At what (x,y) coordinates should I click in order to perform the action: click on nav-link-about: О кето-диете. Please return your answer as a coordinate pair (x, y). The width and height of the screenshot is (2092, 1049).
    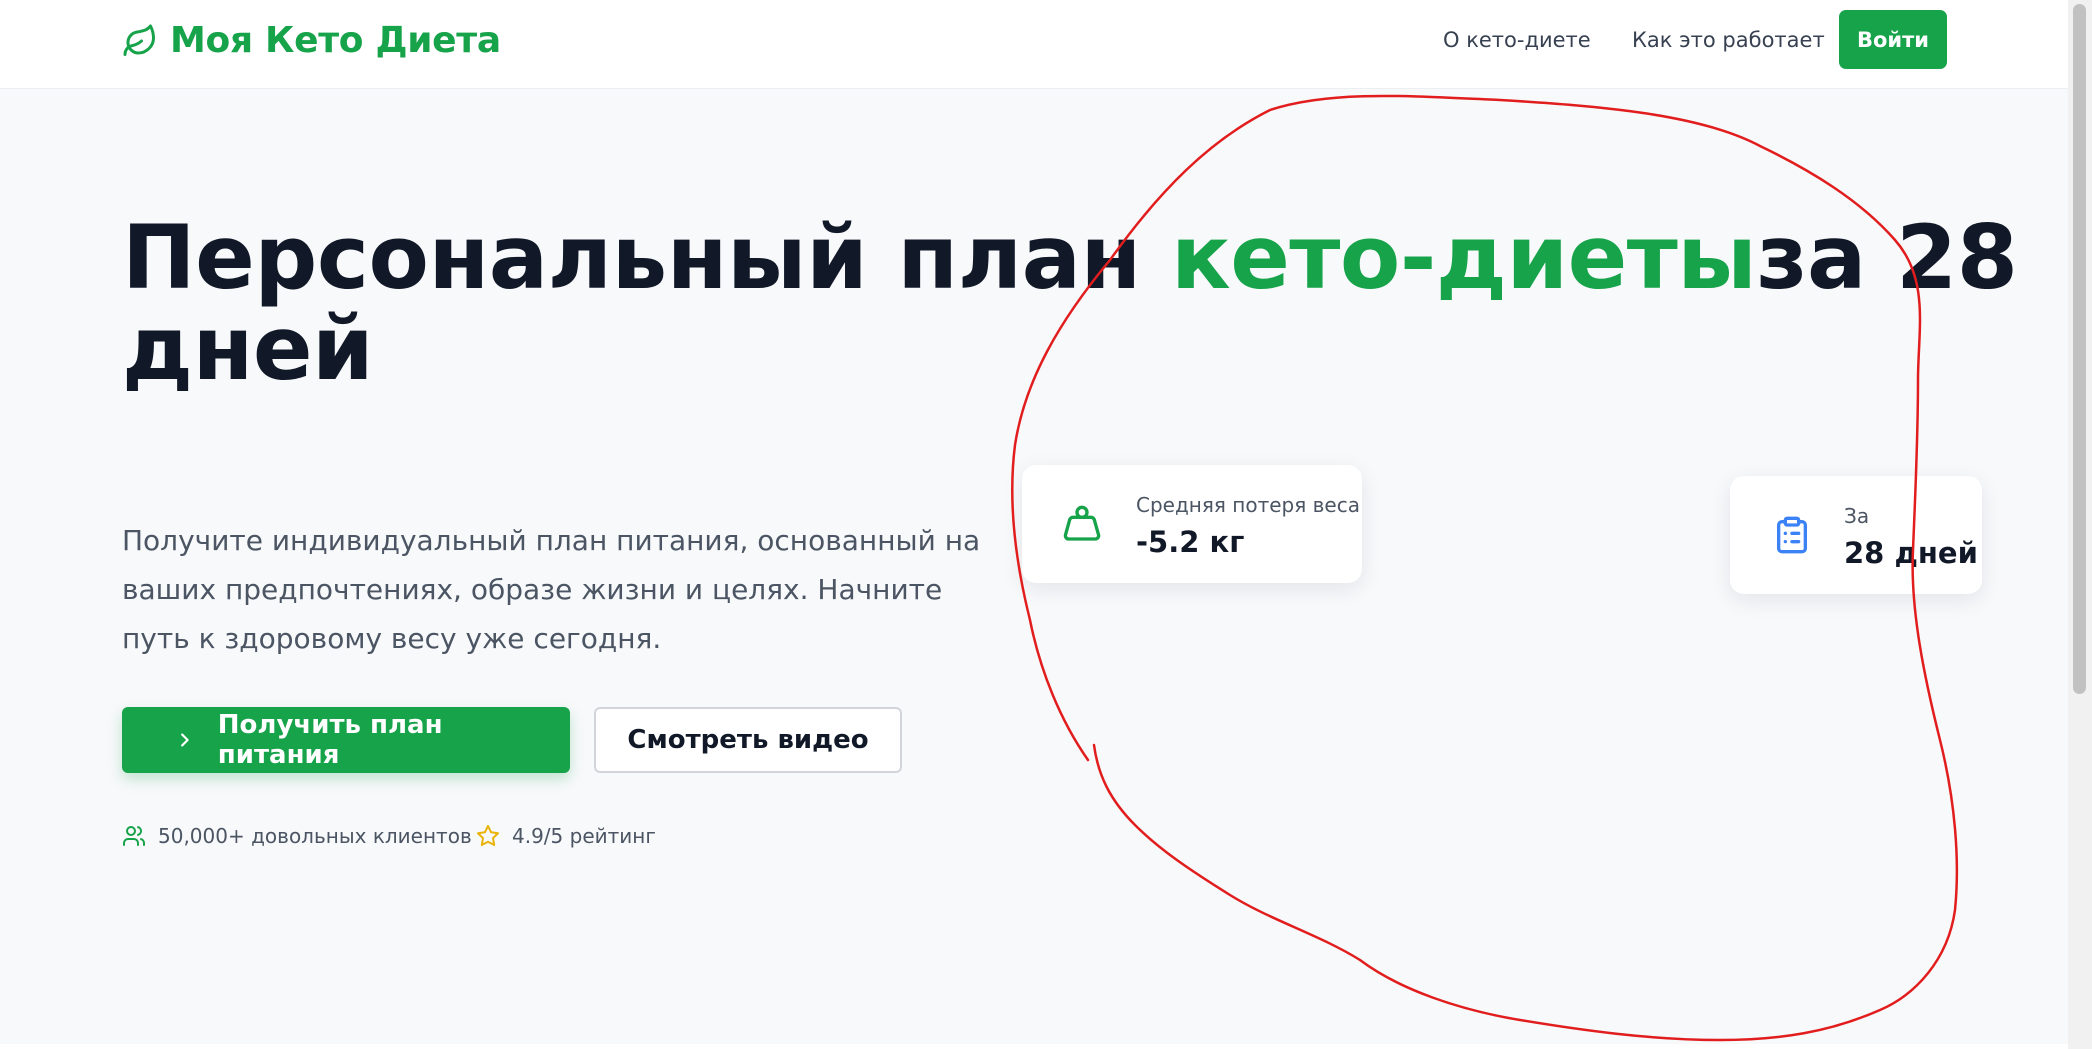
    Looking at the image, I should click on (1517, 40).